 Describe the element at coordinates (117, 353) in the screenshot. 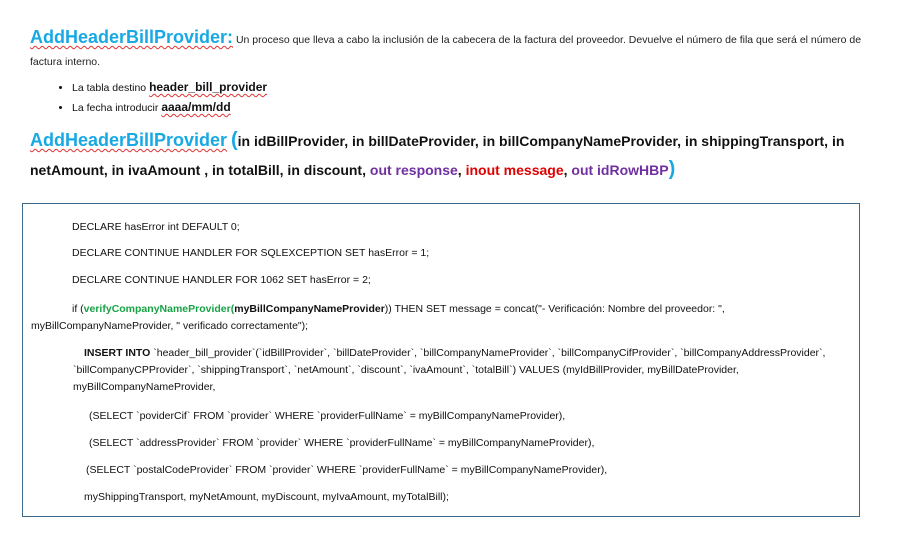

I see `insert-keyword: INSERT INTO` at that location.